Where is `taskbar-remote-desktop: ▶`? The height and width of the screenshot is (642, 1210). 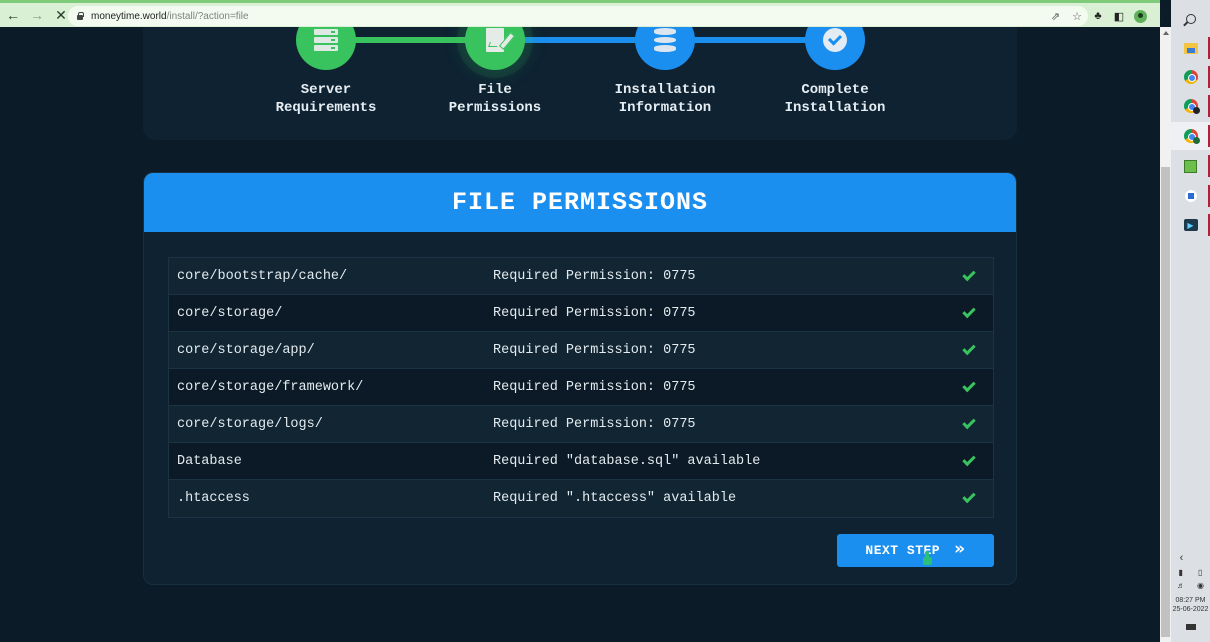
taskbar-remote-desktop: ▶ is located at coordinates (1190, 225).